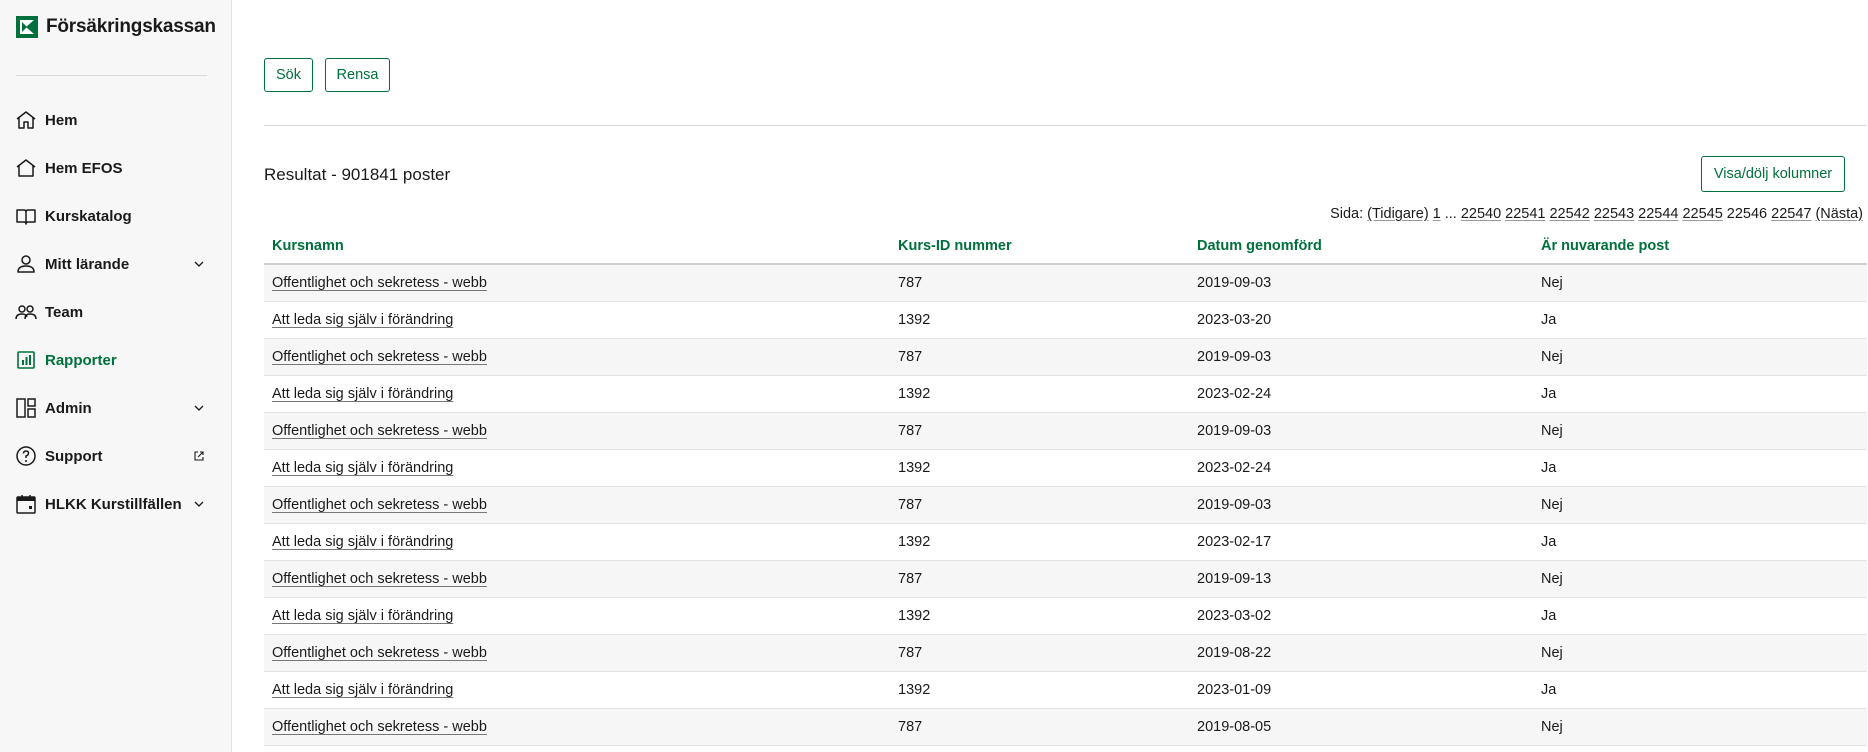  I want to click on calendar-icon, so click(26, 504).